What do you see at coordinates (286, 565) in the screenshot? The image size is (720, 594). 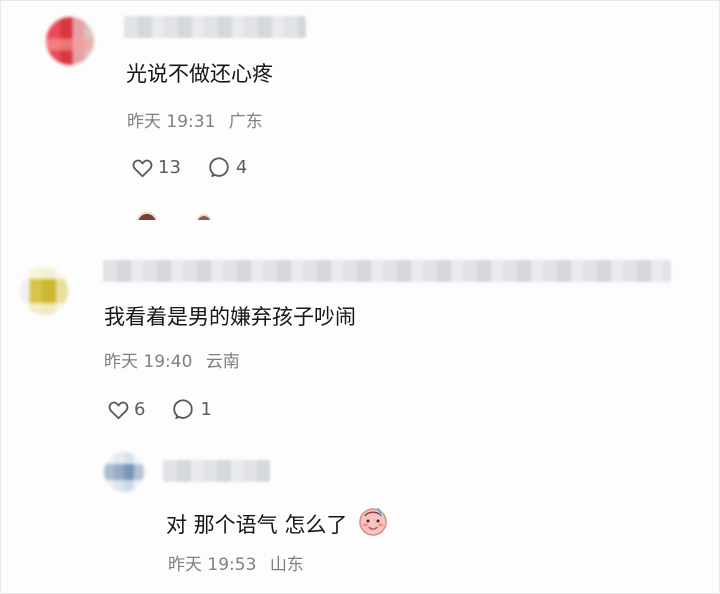 I see `comment-location: 山东` at bounding box center [286, 565].